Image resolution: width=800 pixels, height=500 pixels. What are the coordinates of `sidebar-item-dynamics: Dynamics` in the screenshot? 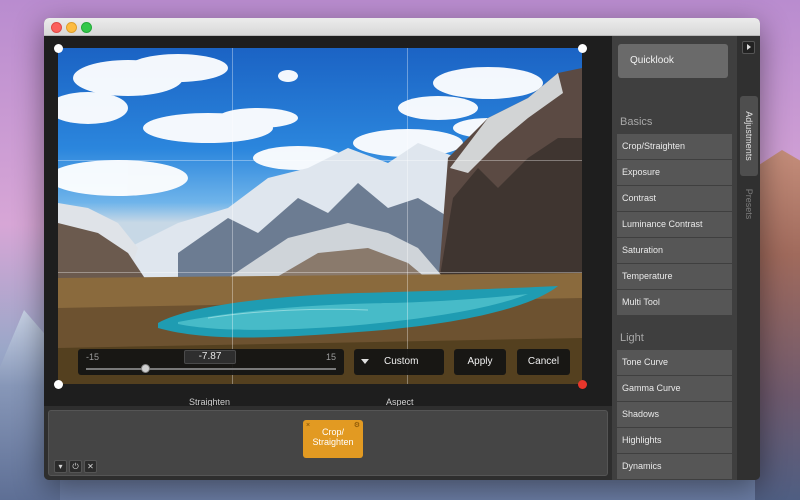 It's located at (674, 466).